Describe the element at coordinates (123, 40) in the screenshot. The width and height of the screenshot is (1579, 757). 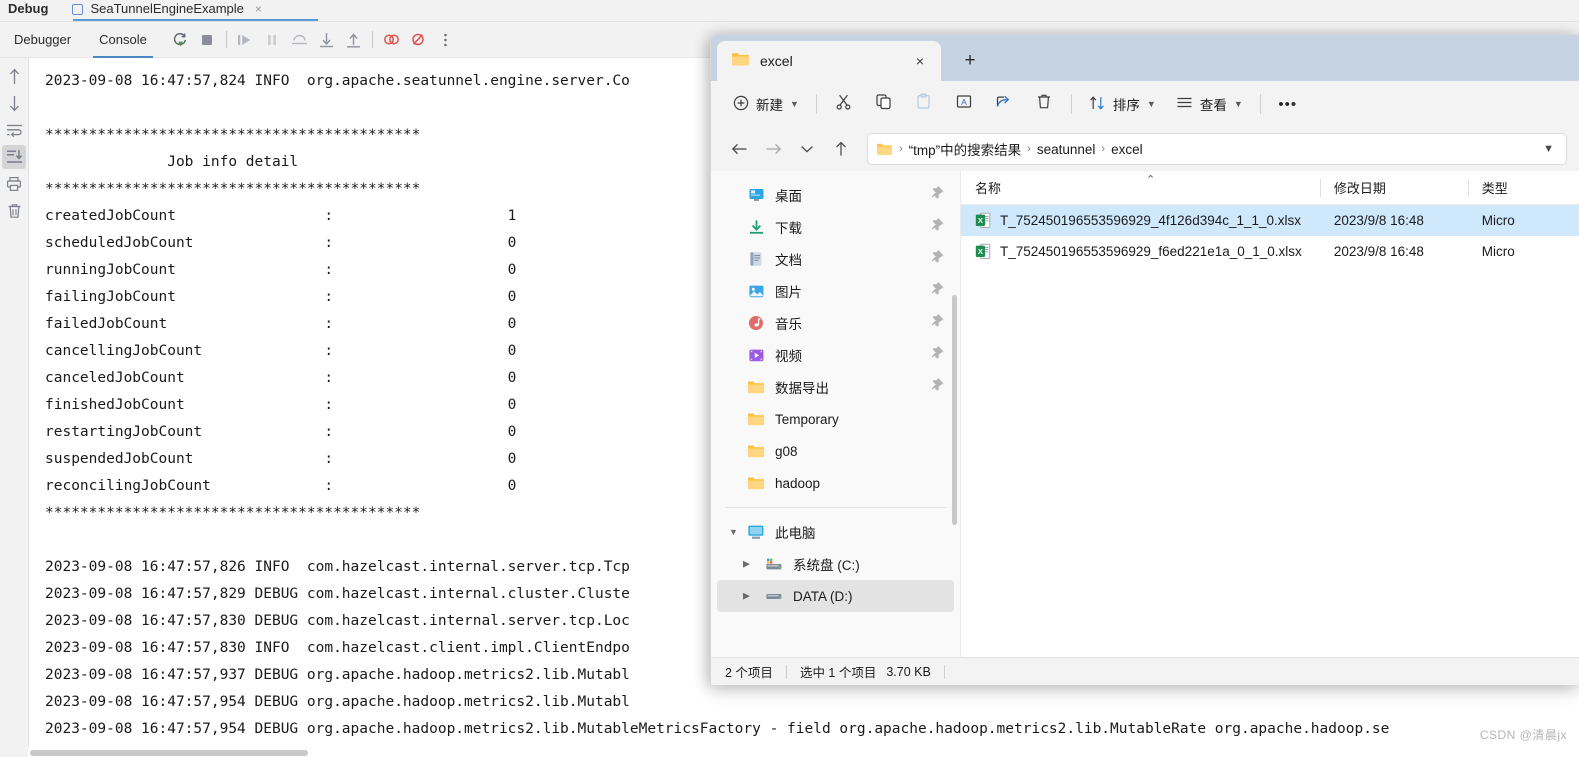
I see `tab-console: Console` at that location.